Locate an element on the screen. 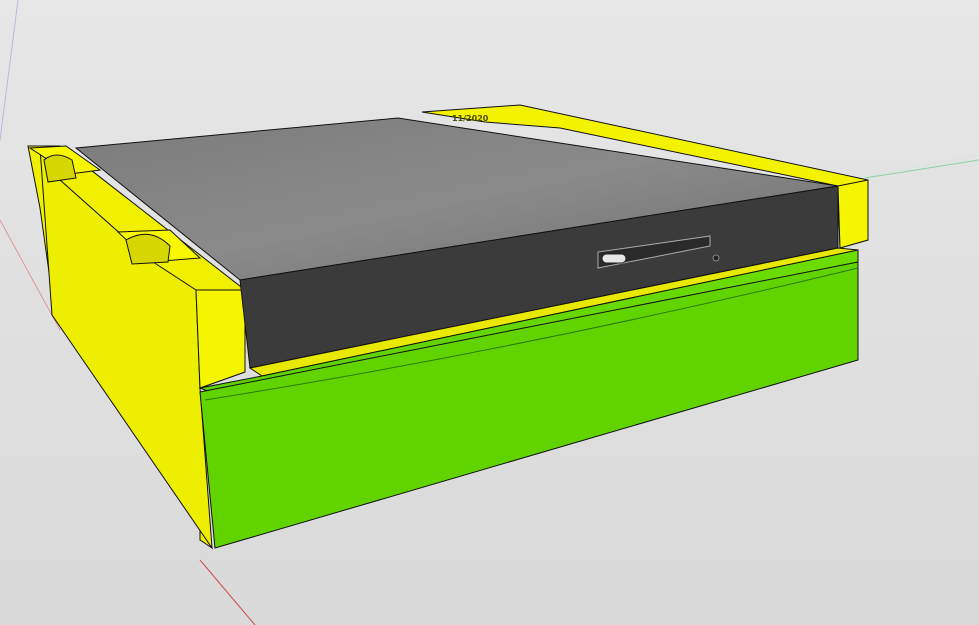 The height and width of the screenshot is (625, 979). status-led-icon is located at coordinates (716, 258).